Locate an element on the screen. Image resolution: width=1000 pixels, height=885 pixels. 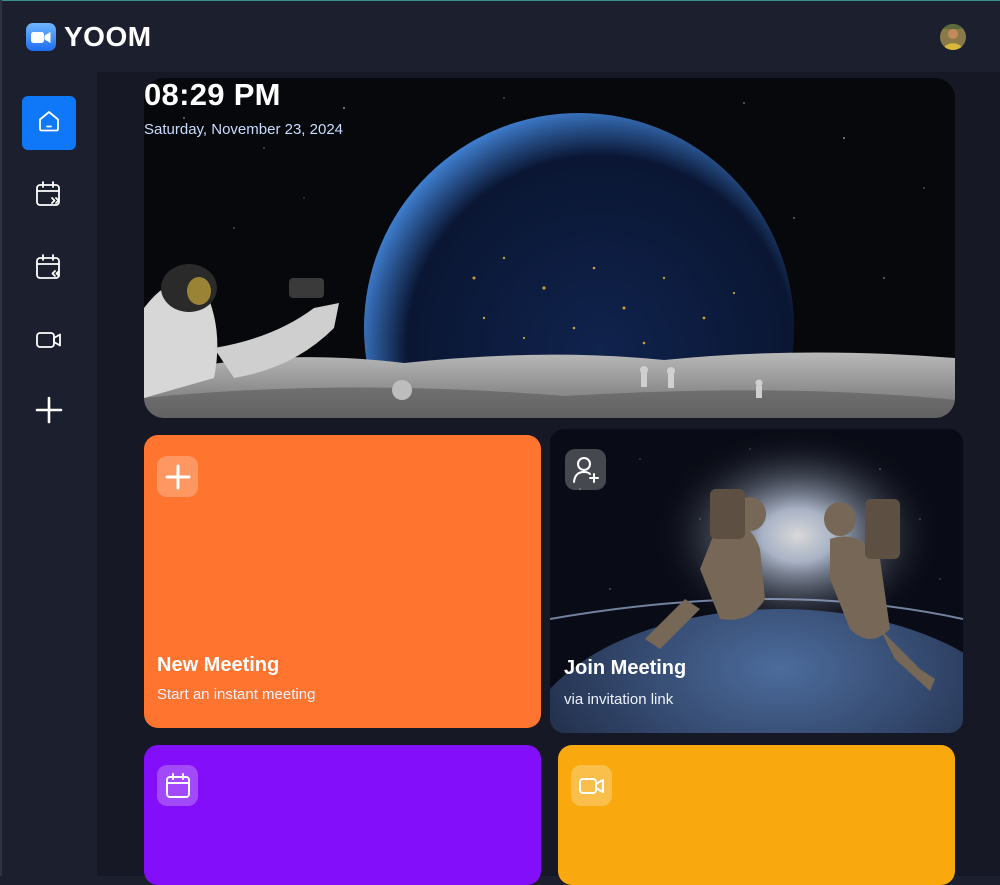
logo-icon is located at coordinates (41, 37).